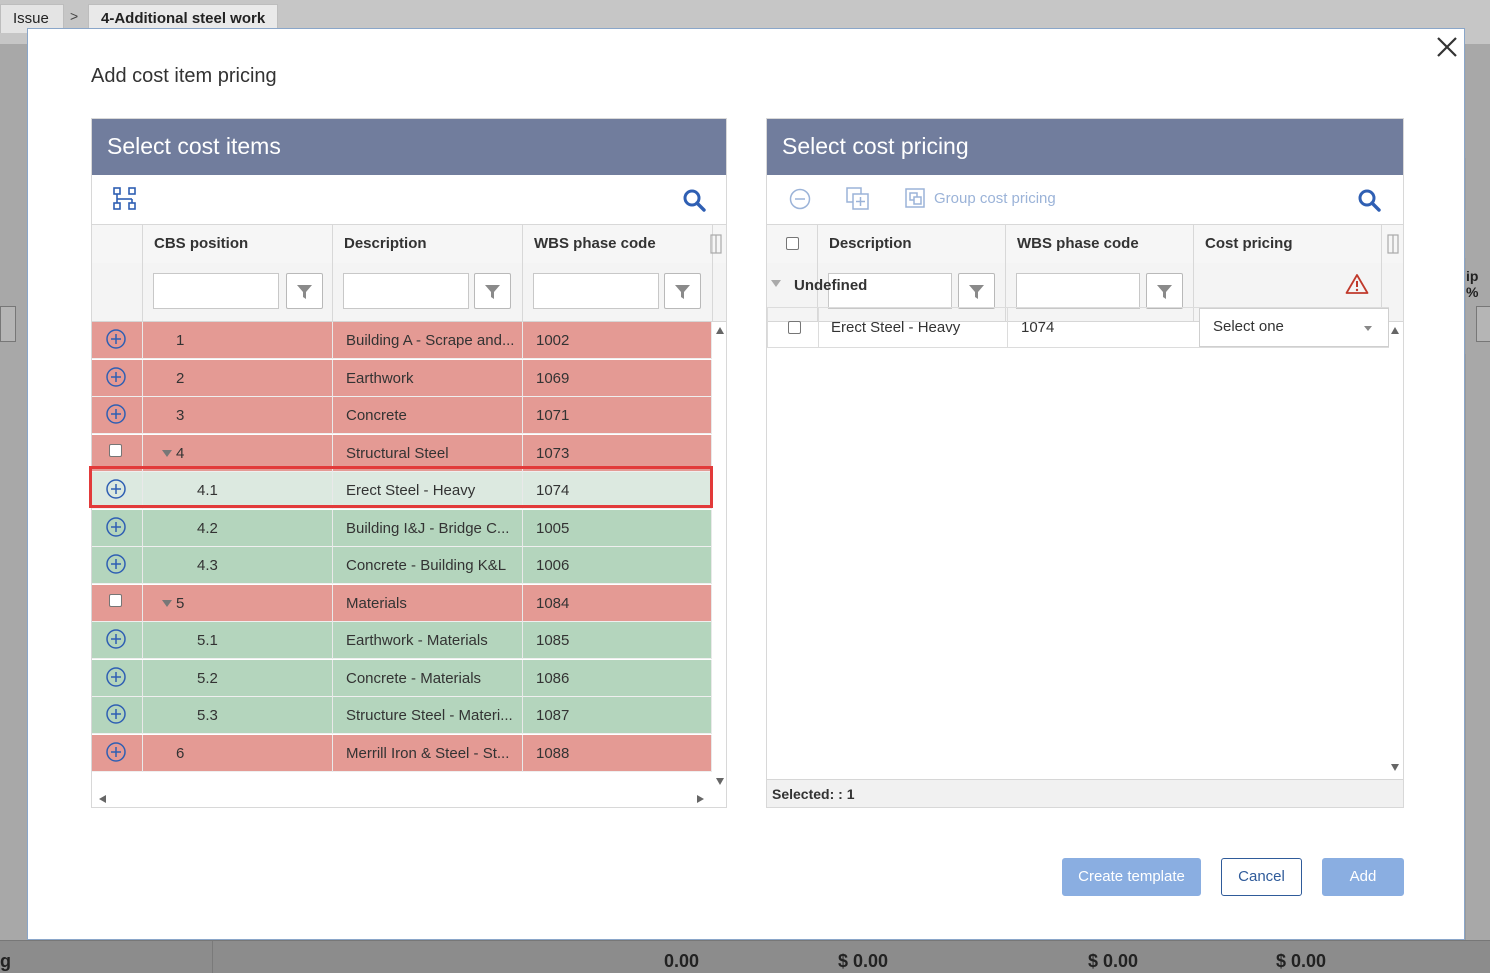 The height and width of the screenshot is (973, 1490). What do you see at coordinates (402, 490) in the screenshot?
I see `table-row: 4.1 Erect Steel - Heavy 1074` at bounding box center [402, 490].